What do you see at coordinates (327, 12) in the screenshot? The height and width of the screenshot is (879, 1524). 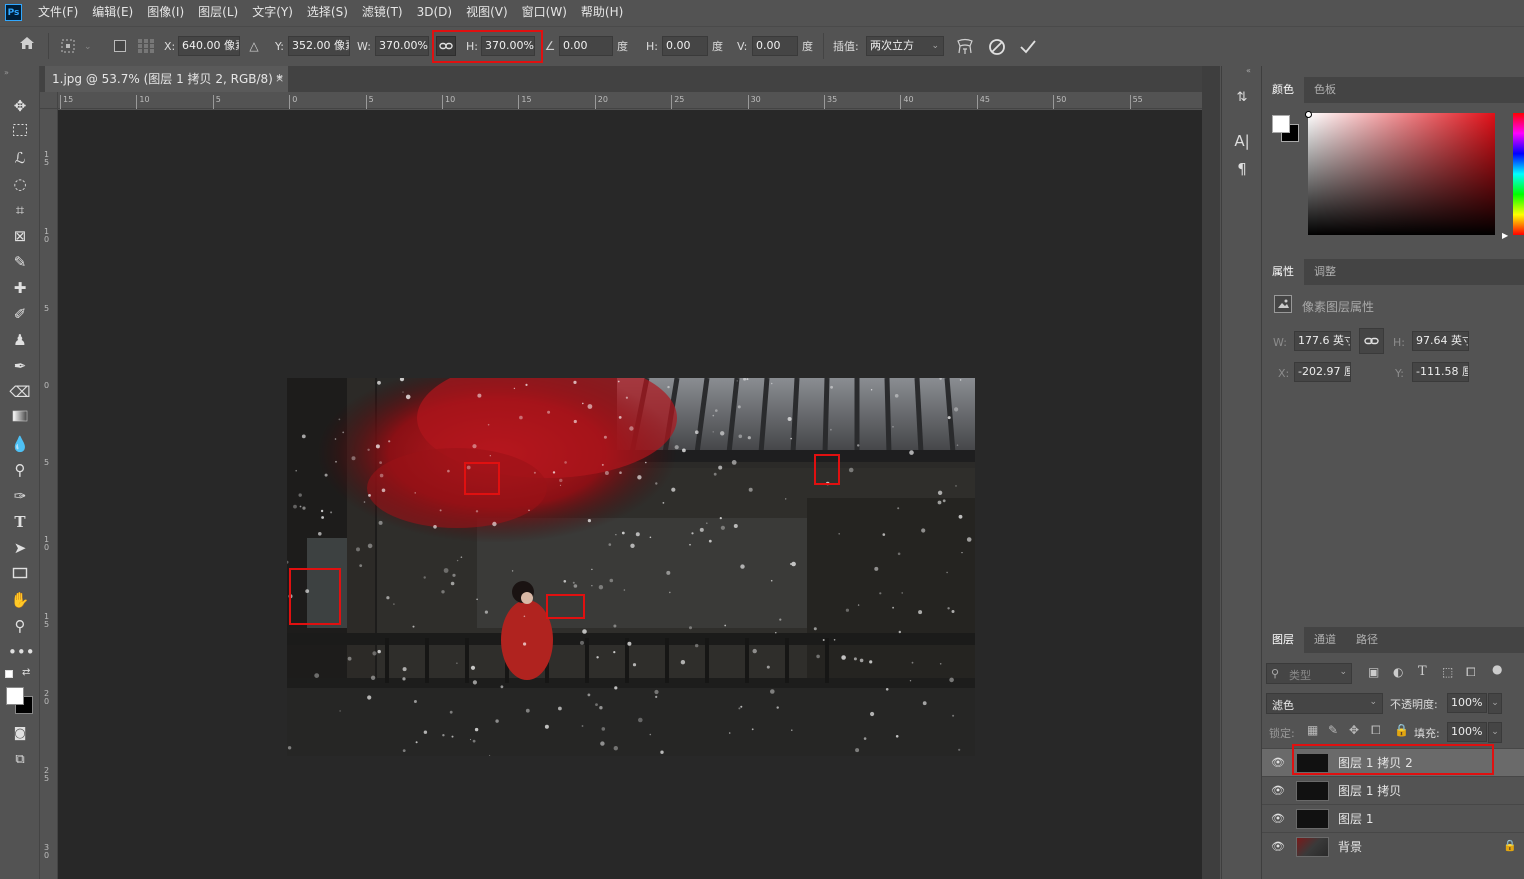 I see `menu-select: 选择(S)` at bounding box center [327, 12].